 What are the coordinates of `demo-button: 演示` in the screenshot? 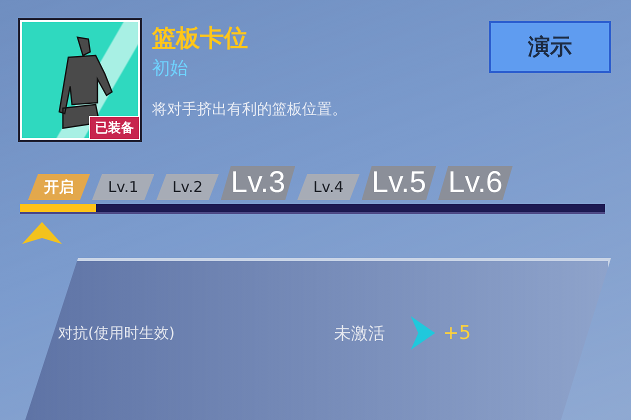 It's located at (550, 47).